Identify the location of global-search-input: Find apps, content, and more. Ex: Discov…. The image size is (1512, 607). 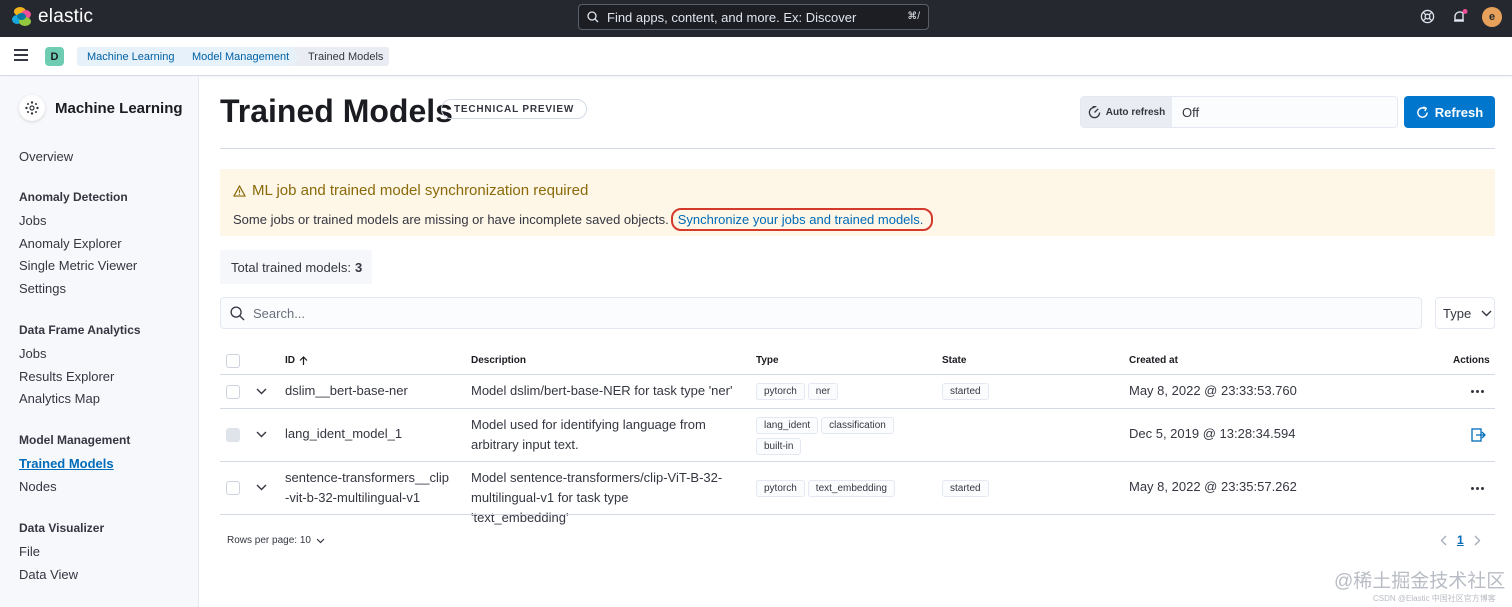
(753, 17).